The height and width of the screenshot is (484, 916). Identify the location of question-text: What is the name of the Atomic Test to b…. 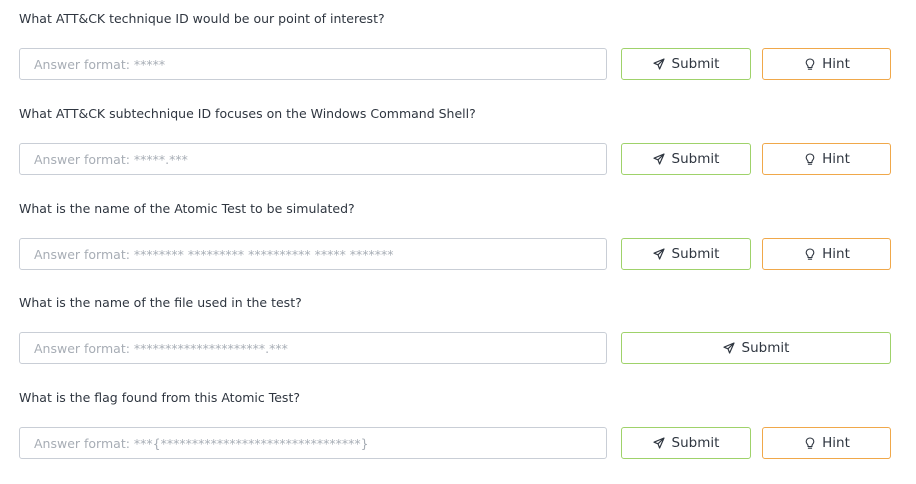
(187, 208).